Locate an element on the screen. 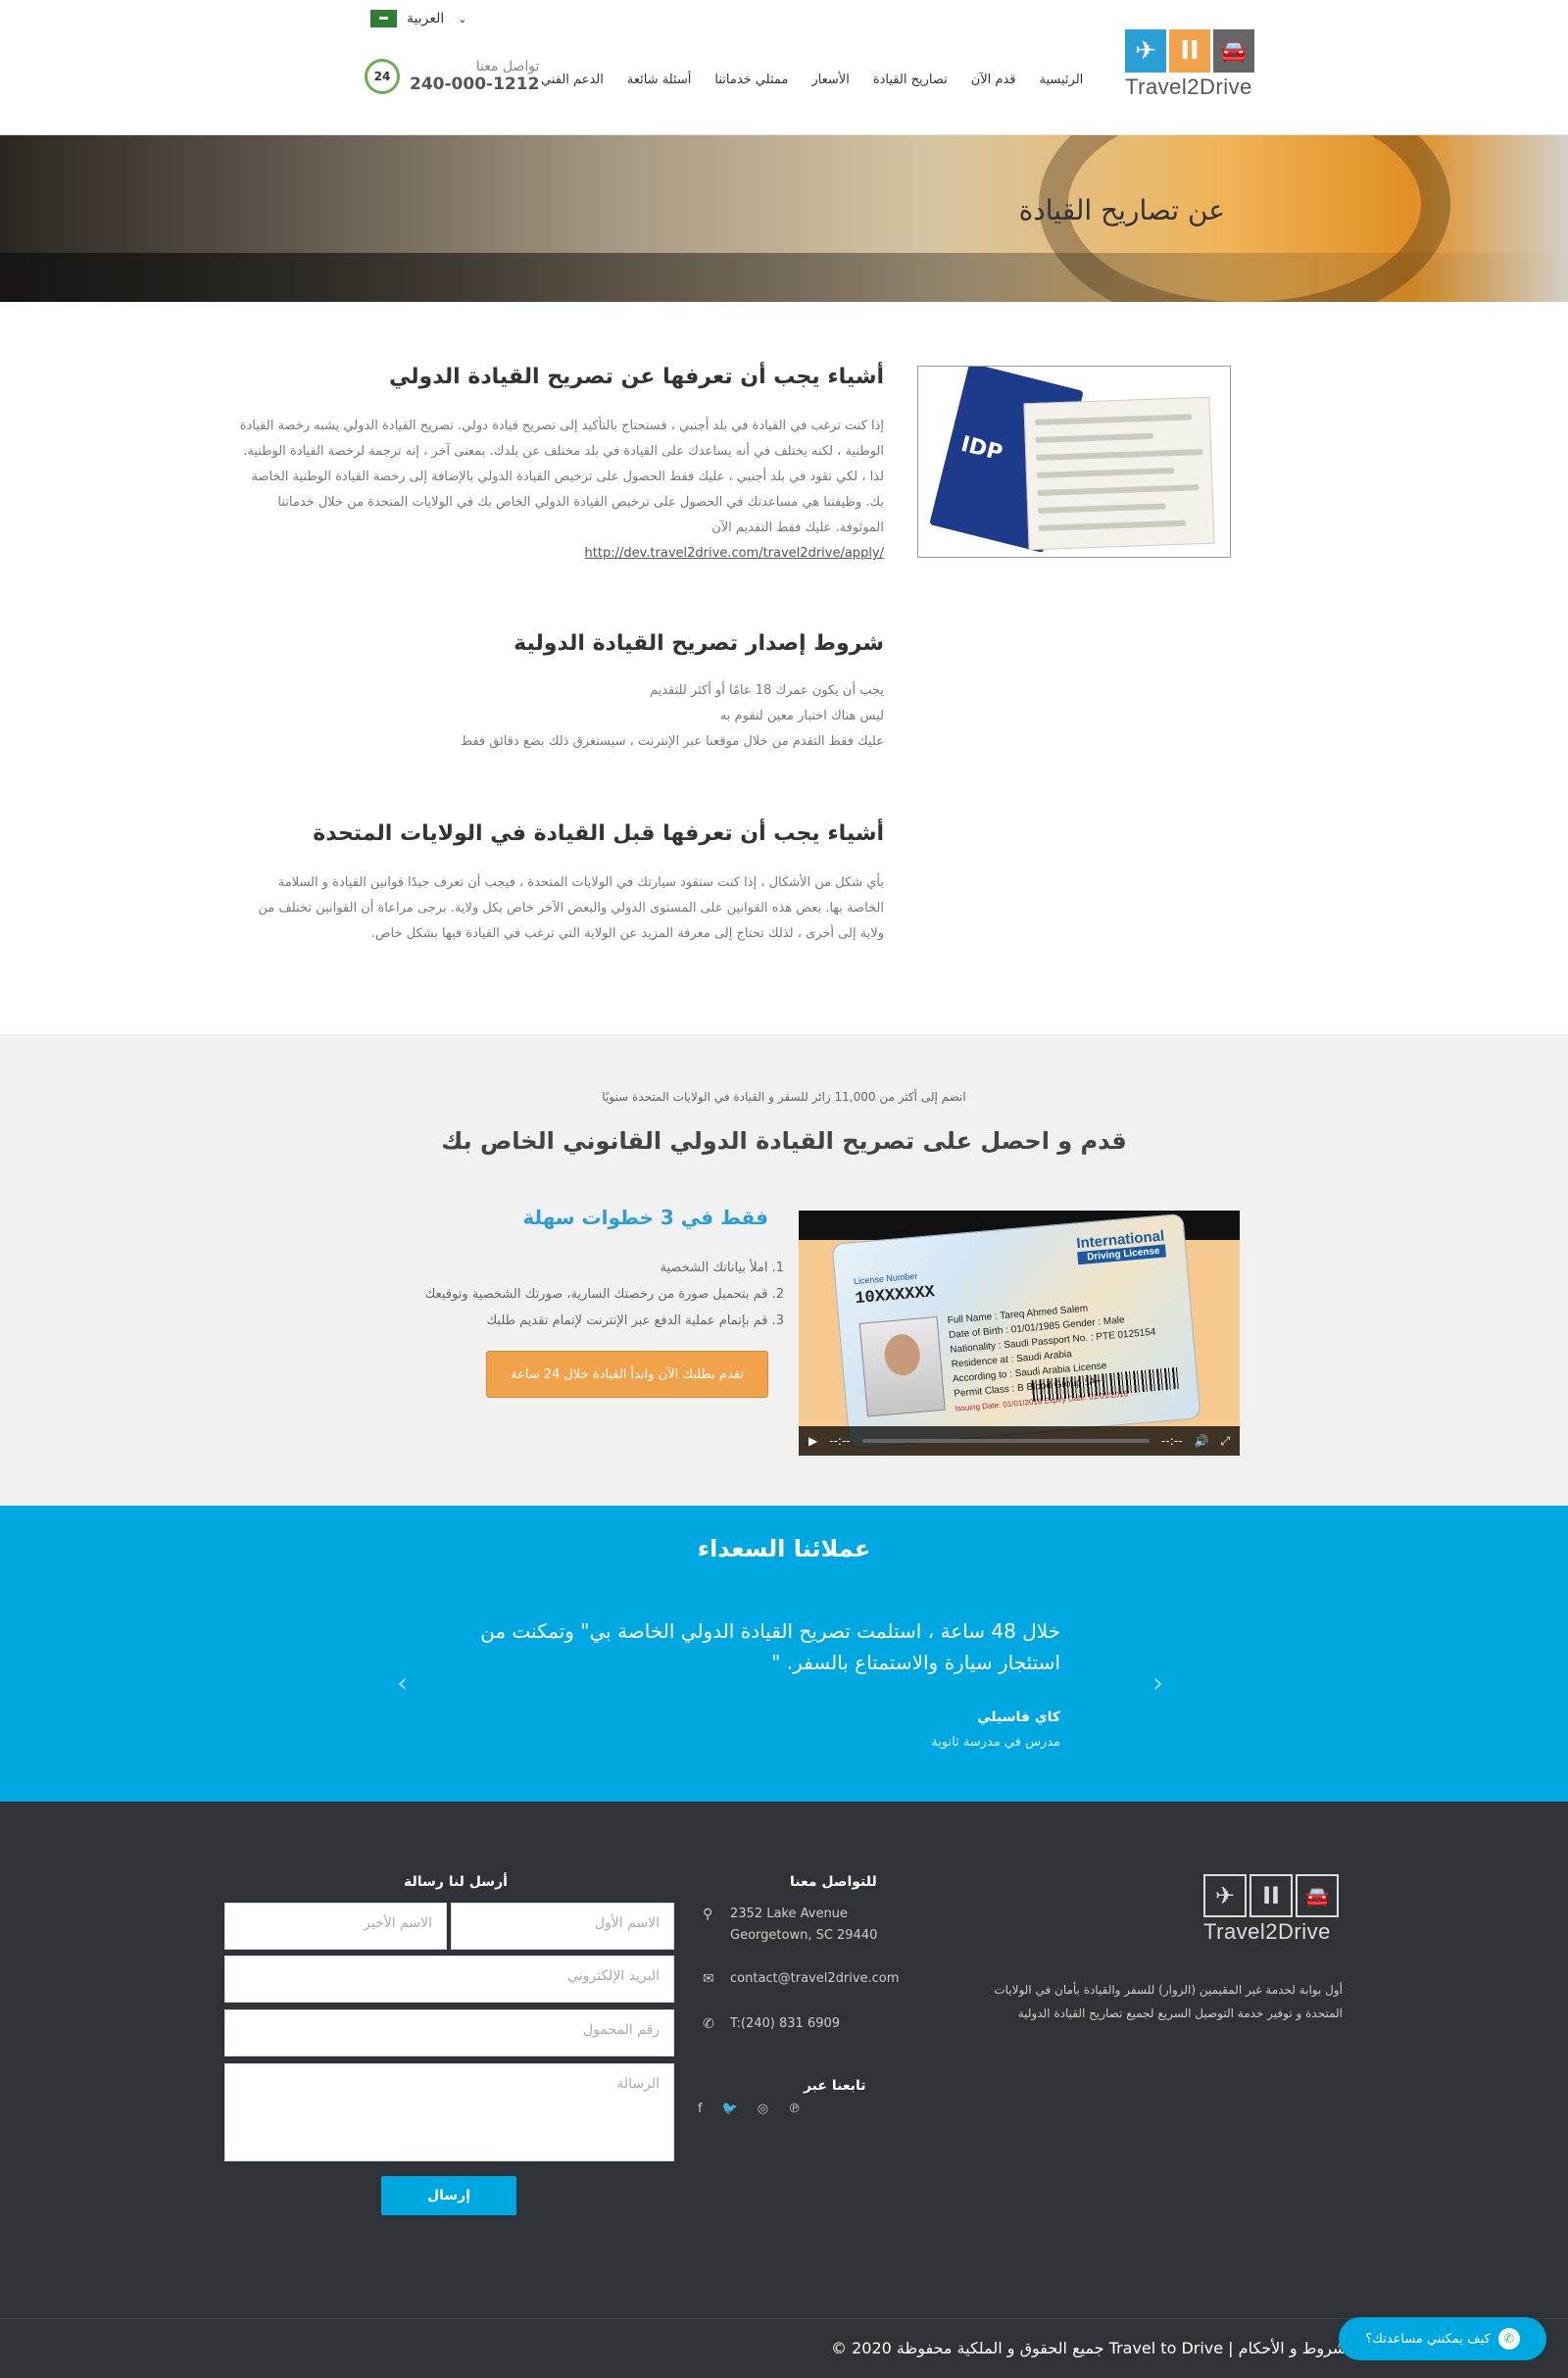  phone-icon: ✆ is located at coordinates (708, 2024).